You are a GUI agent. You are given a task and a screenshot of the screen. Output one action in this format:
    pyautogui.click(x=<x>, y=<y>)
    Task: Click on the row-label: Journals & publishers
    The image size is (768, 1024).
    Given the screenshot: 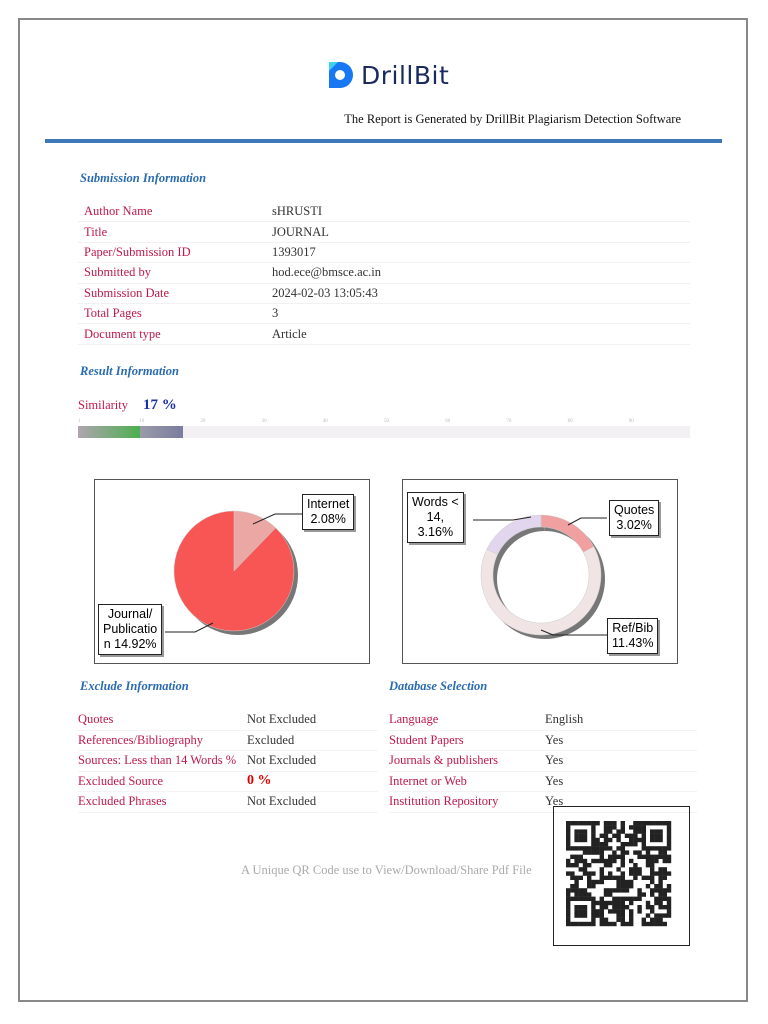 What is the action you would take?
    pyautogui.click(x=467, y=761)
    